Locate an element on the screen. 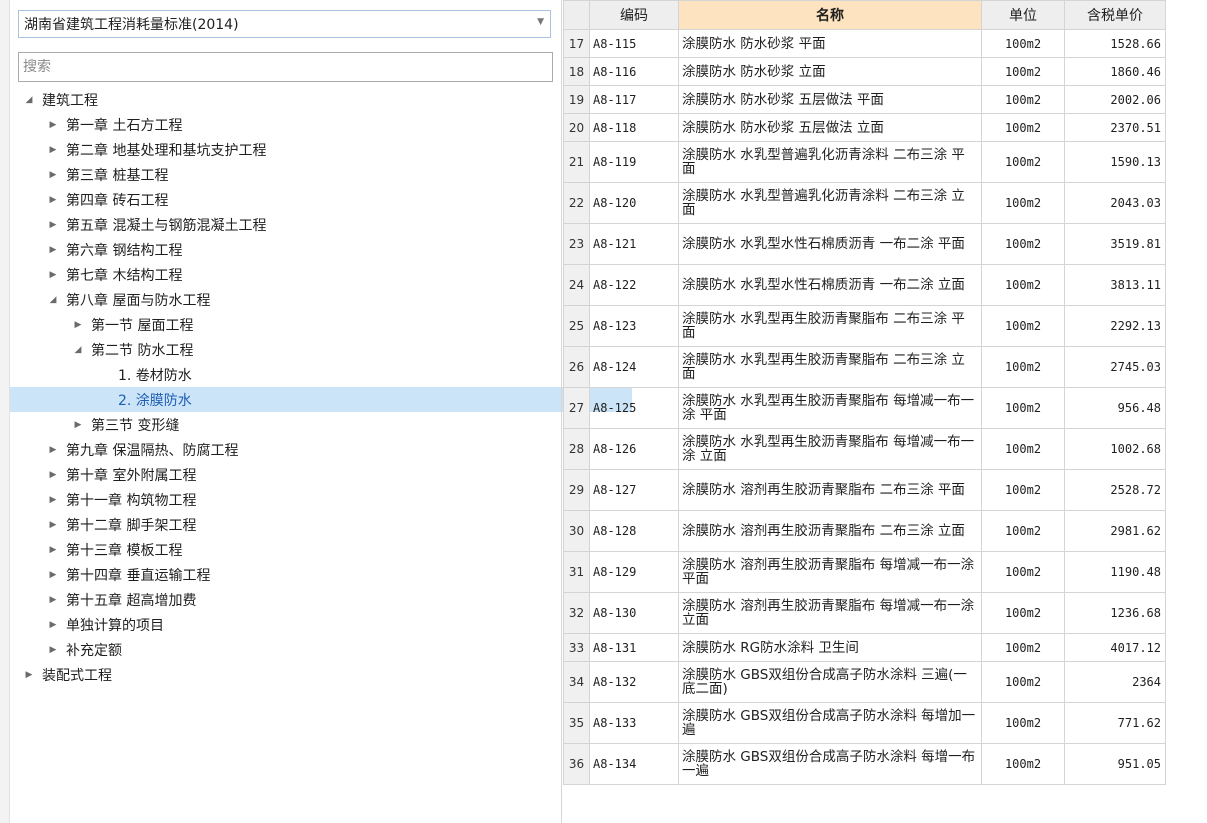 This screenshot has height=823, width=1207. price-cell: 2528.72 is located at coordinates (1115, 490).